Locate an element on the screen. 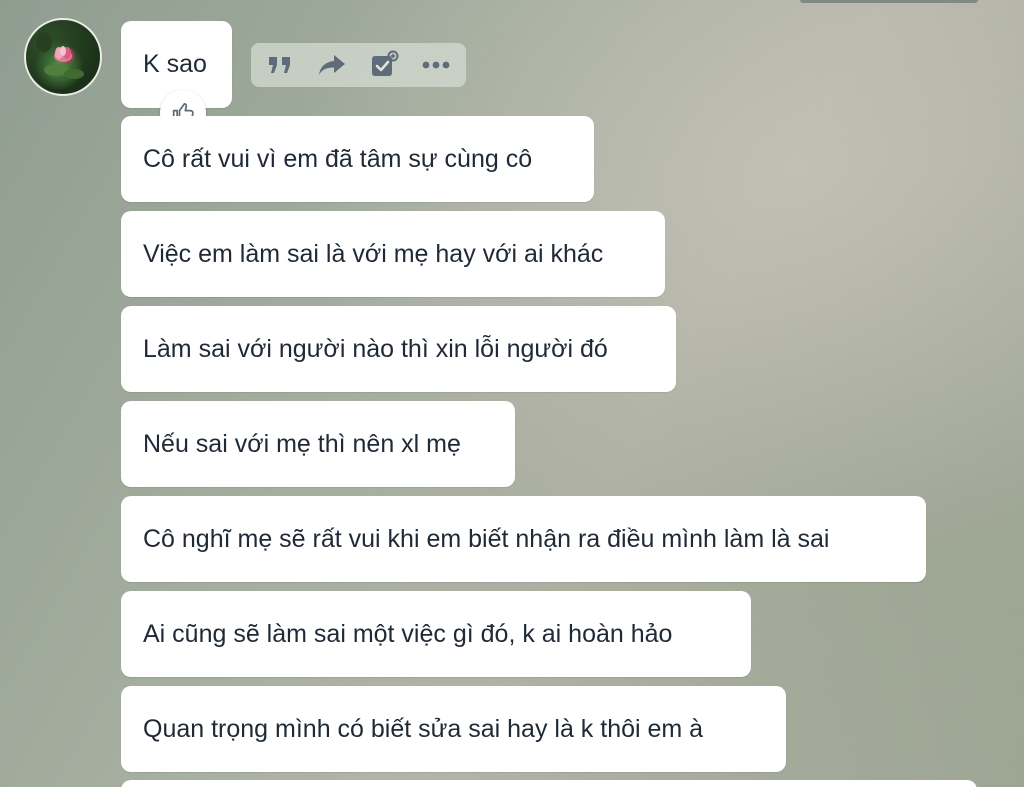  quote-icon is located at coordinates (279, 65).